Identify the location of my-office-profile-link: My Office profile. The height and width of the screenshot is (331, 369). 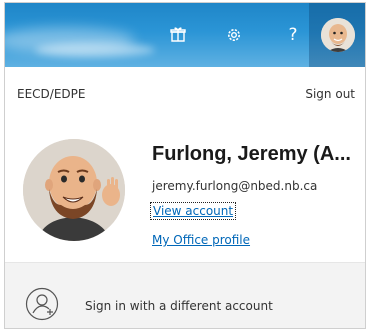
(201, 240).